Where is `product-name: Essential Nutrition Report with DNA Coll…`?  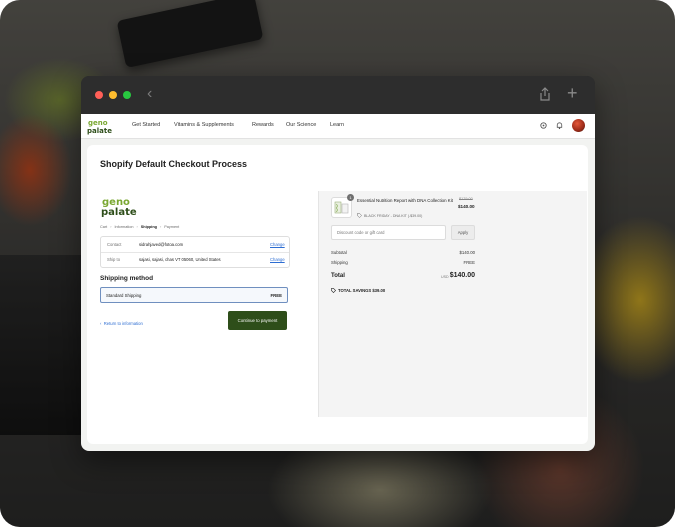
product-name: Essential Nutrition Report with DNA Coll… is located at coordinates (405, 200).